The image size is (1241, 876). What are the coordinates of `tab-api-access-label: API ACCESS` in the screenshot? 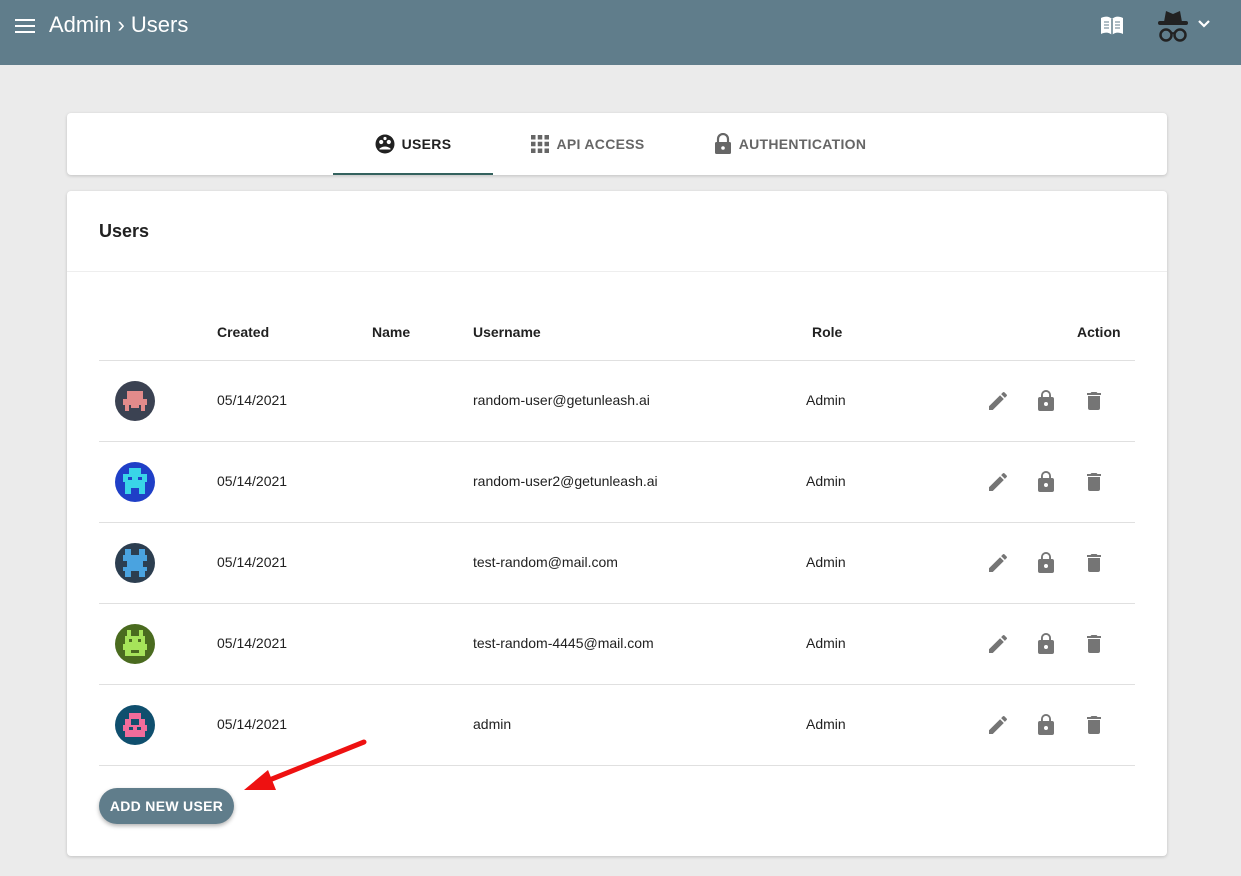 It's located at (600, 144).